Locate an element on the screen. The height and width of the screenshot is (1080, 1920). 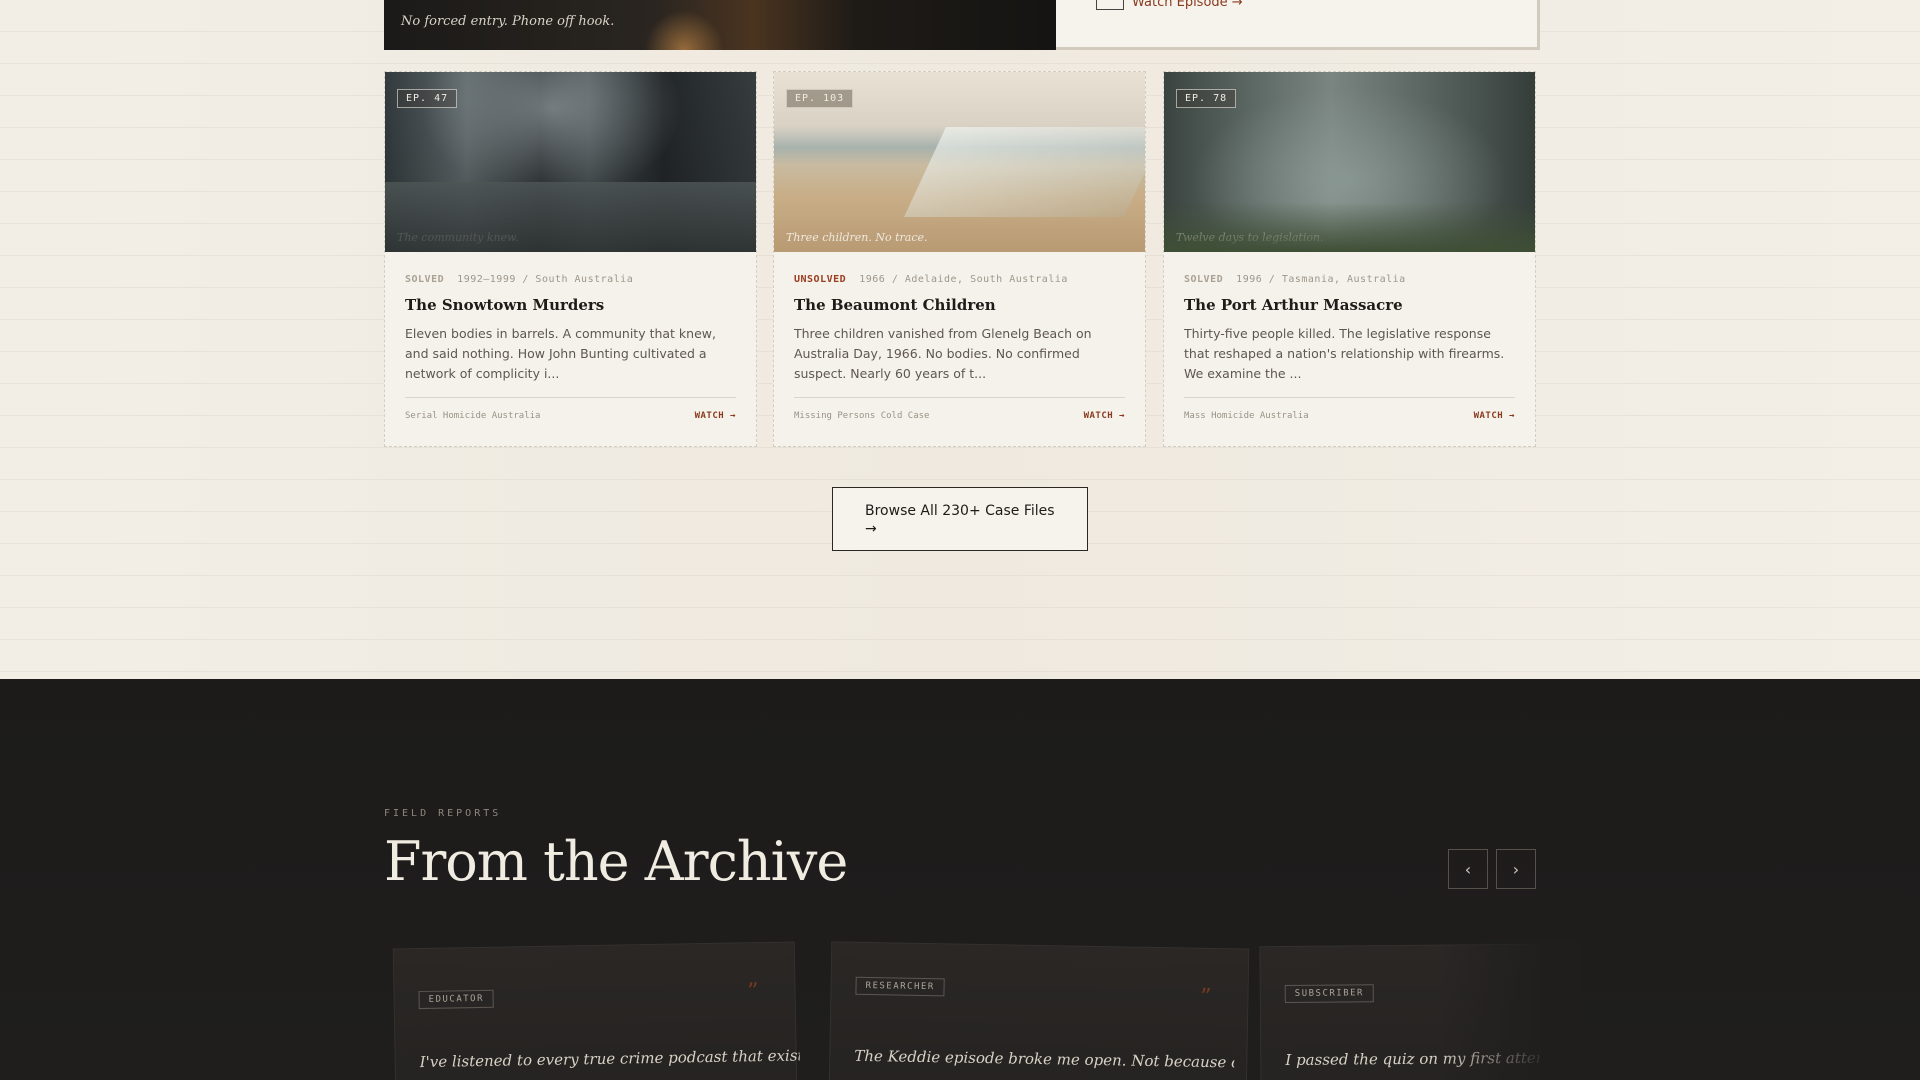
chevron-right-icon: › is located at coordinates (1516, 869).